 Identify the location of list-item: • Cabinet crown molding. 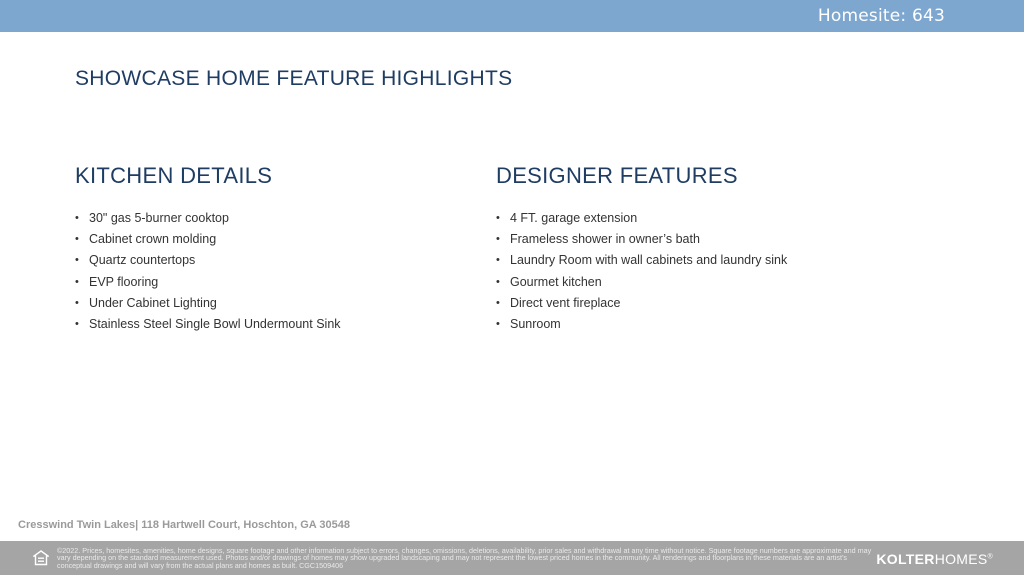
(275, 239).